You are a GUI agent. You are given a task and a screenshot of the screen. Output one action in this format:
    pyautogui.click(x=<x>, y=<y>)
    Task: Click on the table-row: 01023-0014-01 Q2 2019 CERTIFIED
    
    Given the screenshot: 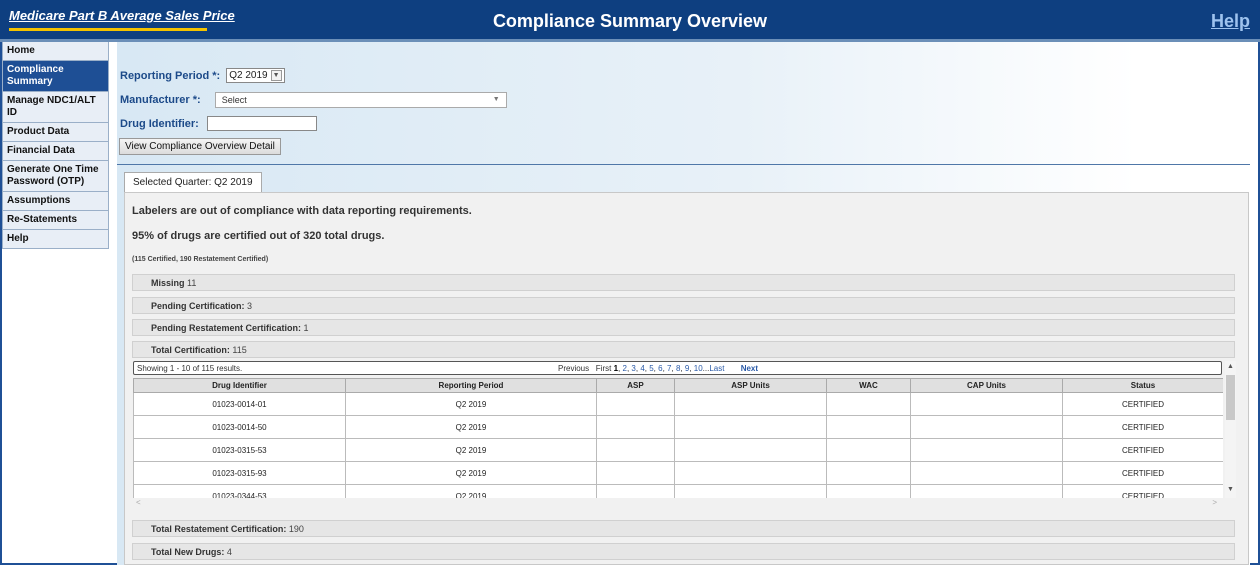 What is the action you would take?
    pyautogui.click(x=678, y=404)
    